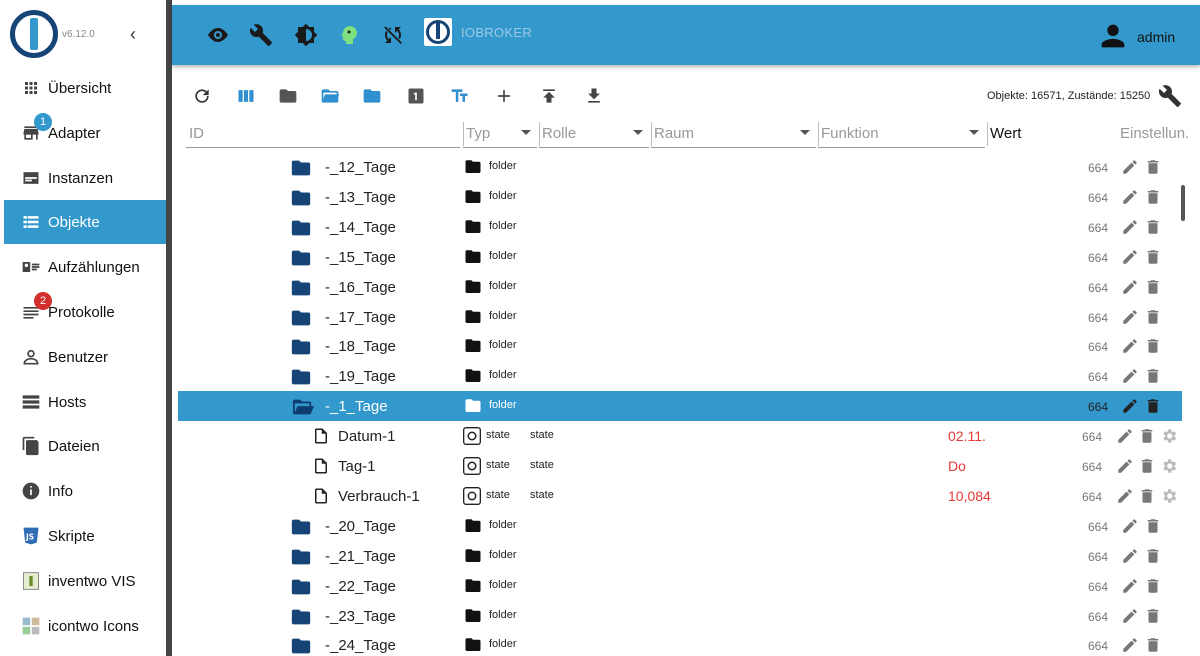  Describe the element at coordinates (34, 34) in the screenshot. I see `iobroker-logo` at that location.